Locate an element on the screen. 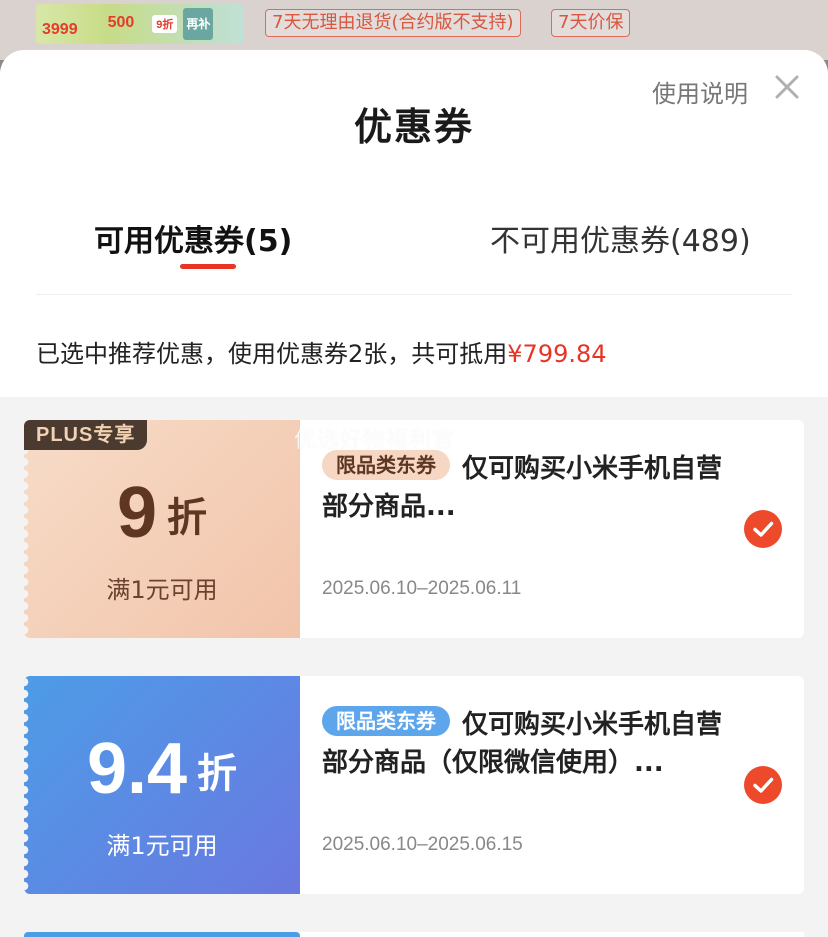 The width and height of the screenshot is (828, 937). watermark-text: 优选好物福利官 is located at coordinates (375, 440).